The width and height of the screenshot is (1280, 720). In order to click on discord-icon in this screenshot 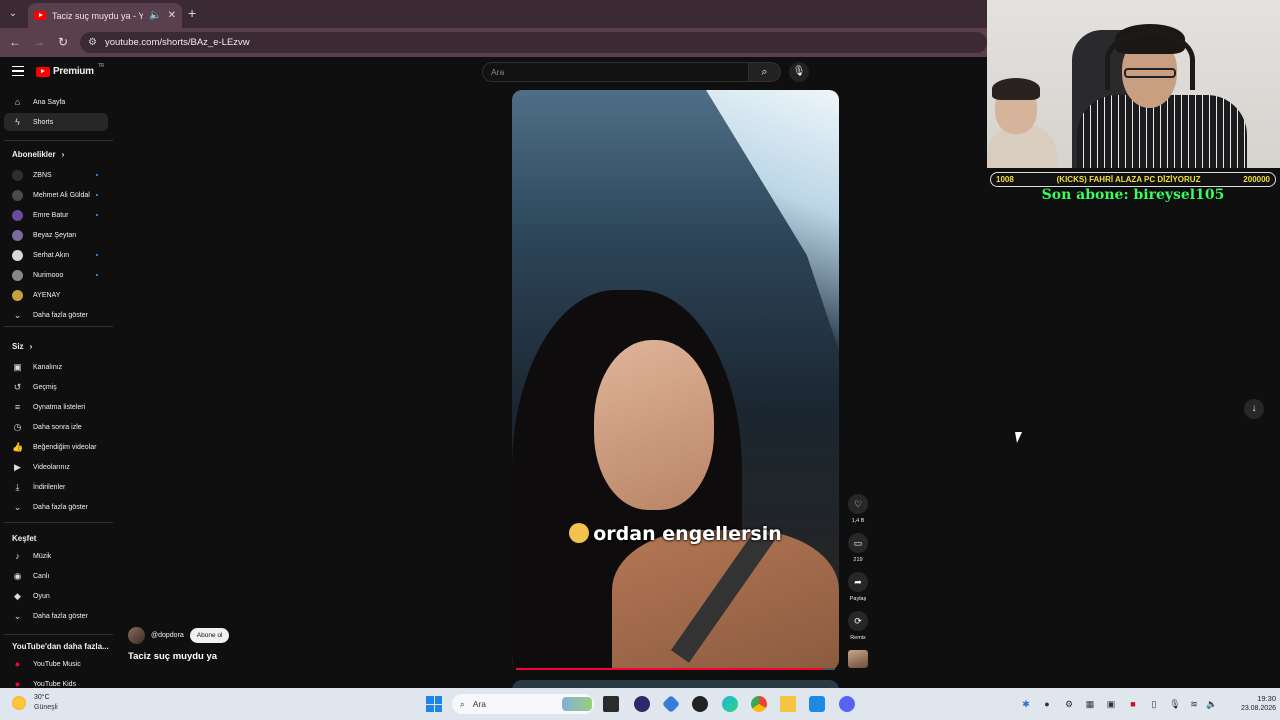, I will do `click(847, 704)`.